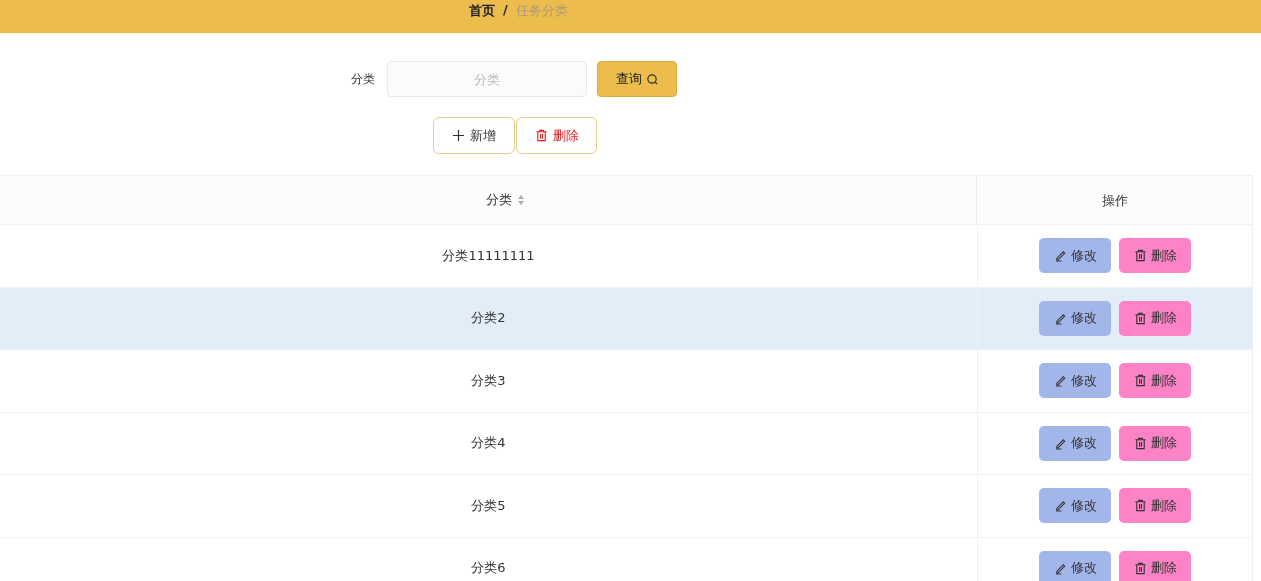  I want to click on table-cell: 分类6, so click(488, 568).